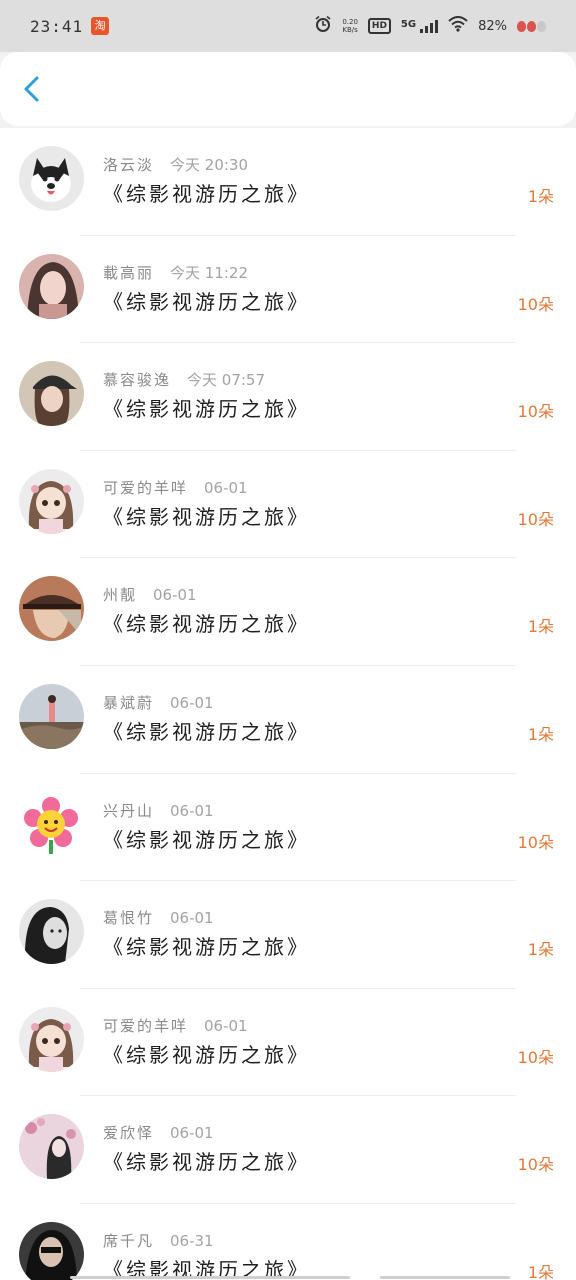 The width and height of the screenshot is (576, 1280). I want to click on list-item-meta: 載高丽 今天 11:22, so click(175, 272).